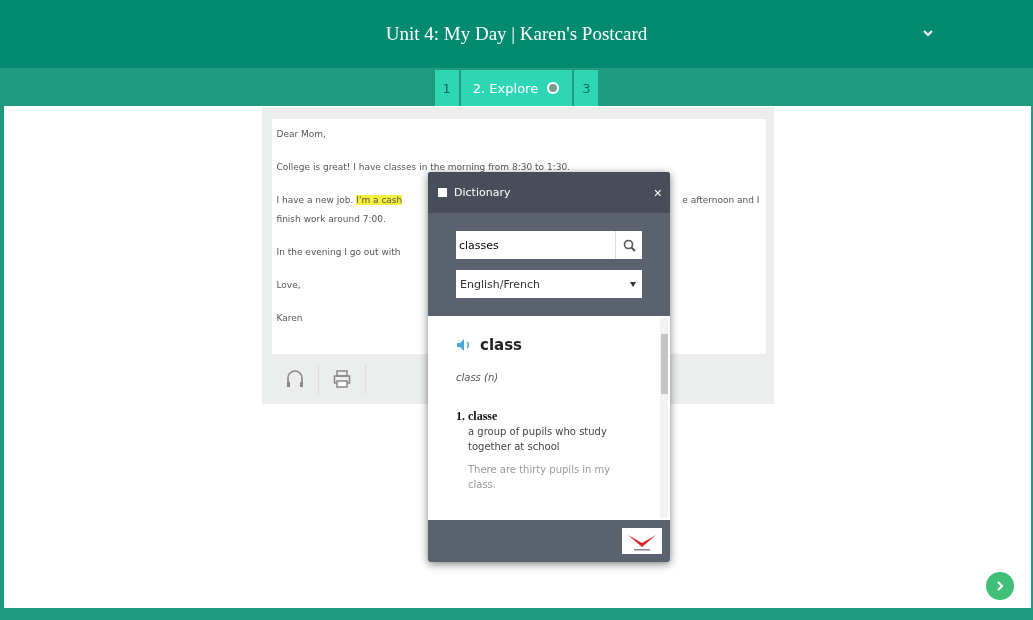  What do you see at coordinates (540, 477) in the screenshot?
I see `example-sentence: There are thirty pupils in my class.` at bounding box center [540, 477].